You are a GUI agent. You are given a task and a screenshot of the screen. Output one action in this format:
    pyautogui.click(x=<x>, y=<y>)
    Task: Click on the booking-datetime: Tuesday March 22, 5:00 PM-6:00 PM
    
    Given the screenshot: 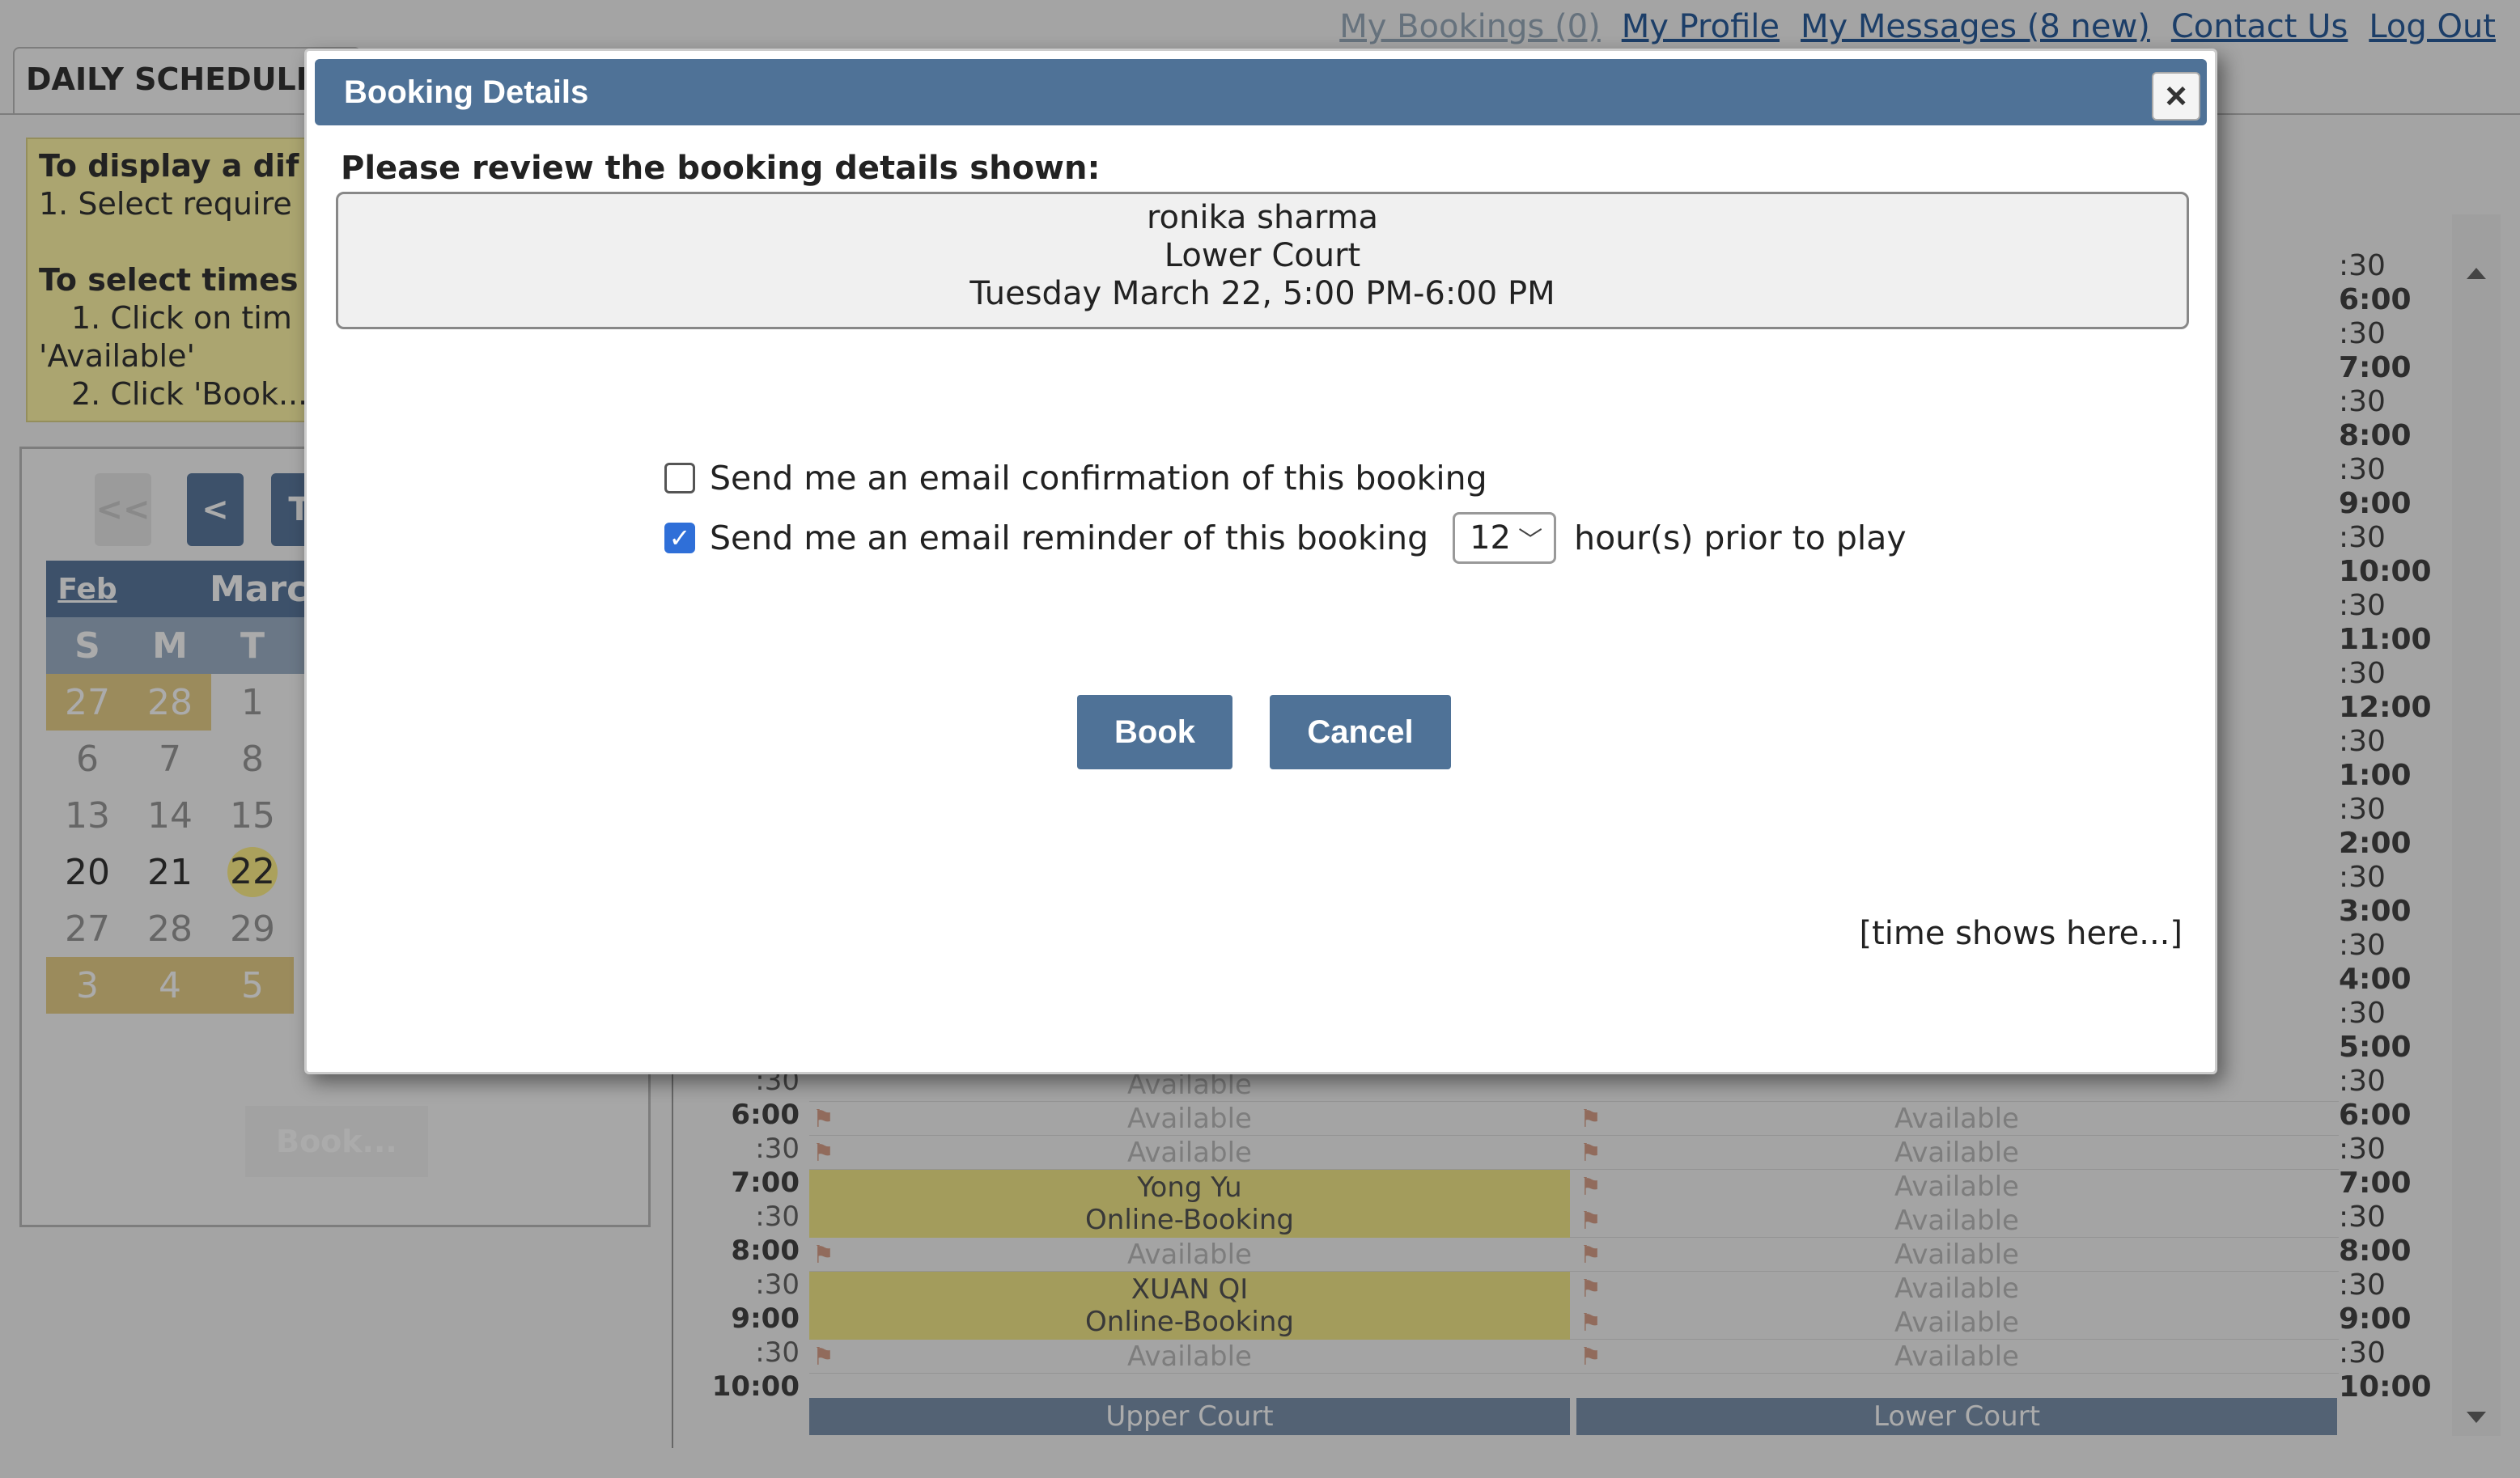 What is the action you would take?
    pyautogui.click(x=1262, y=293)
    